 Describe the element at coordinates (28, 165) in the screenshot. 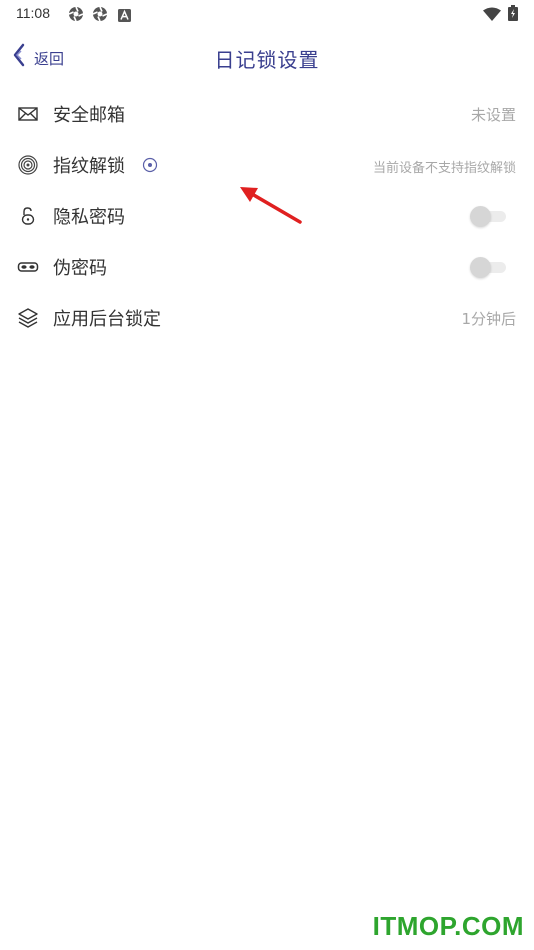

I see `fingerprint-icon` at that location.